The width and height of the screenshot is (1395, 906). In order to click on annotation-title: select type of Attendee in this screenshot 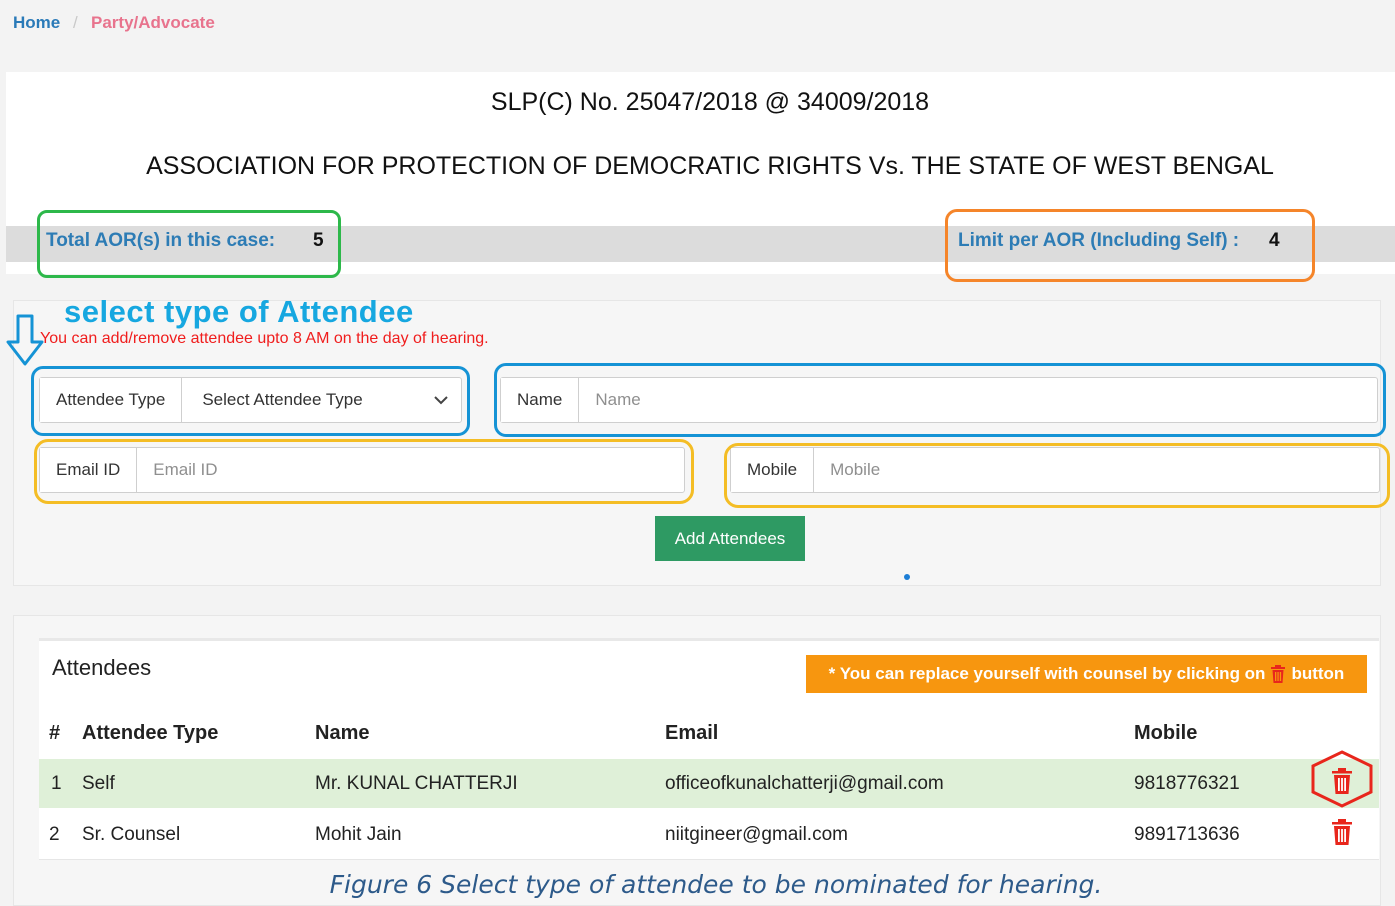, I will do `click(239, 311)`.